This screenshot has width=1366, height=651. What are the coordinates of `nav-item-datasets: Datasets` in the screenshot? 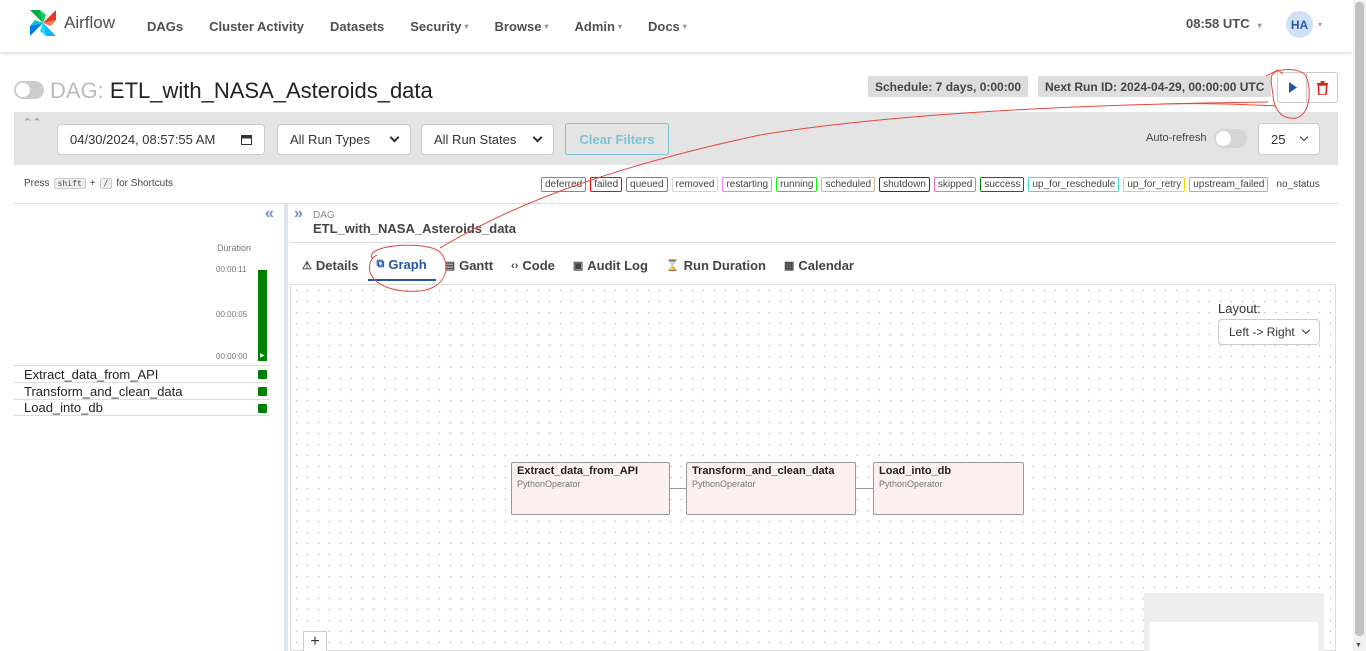 It's located at (357, 26).